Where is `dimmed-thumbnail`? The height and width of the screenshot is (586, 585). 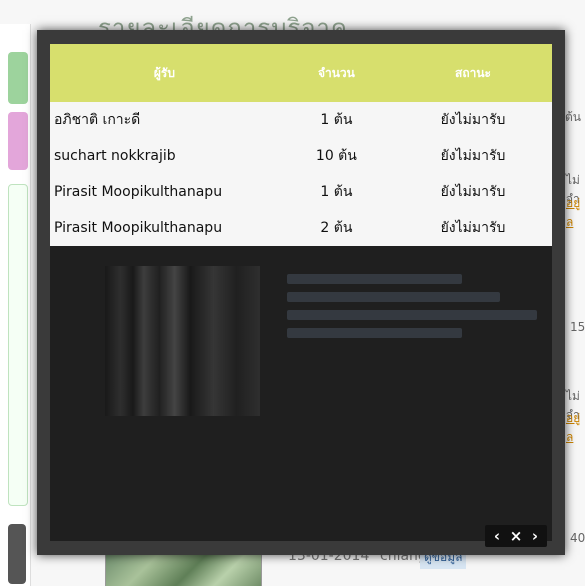 dimmed-thumbnail is located at coordinates (182, 341).